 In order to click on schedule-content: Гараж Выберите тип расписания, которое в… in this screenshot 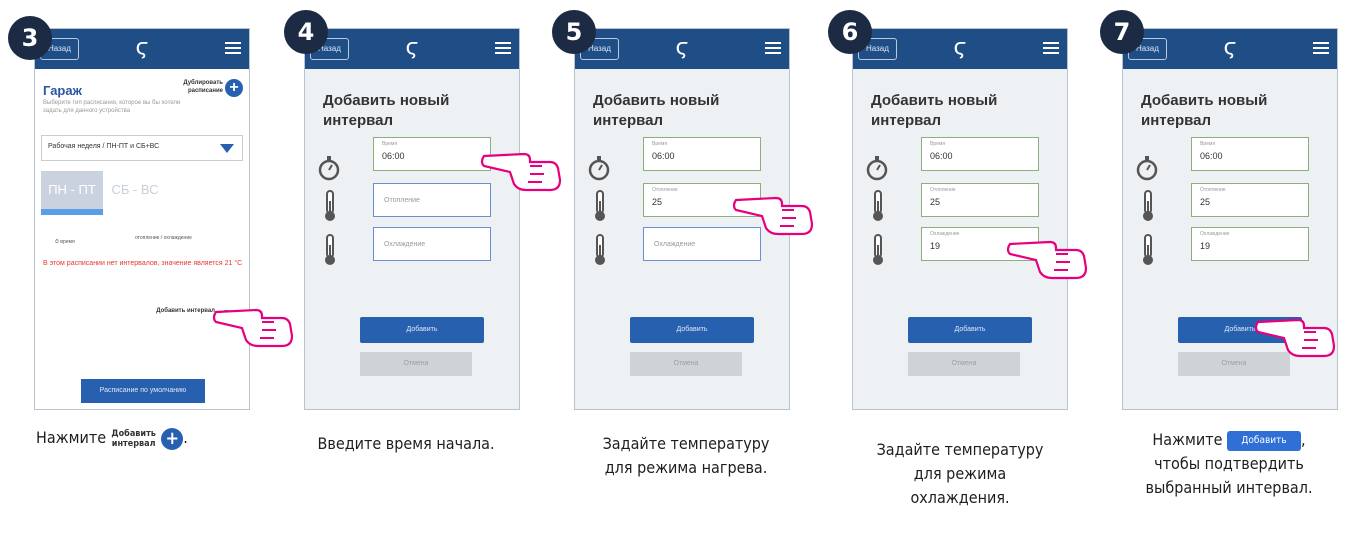, I will do `click(142, 239)`.